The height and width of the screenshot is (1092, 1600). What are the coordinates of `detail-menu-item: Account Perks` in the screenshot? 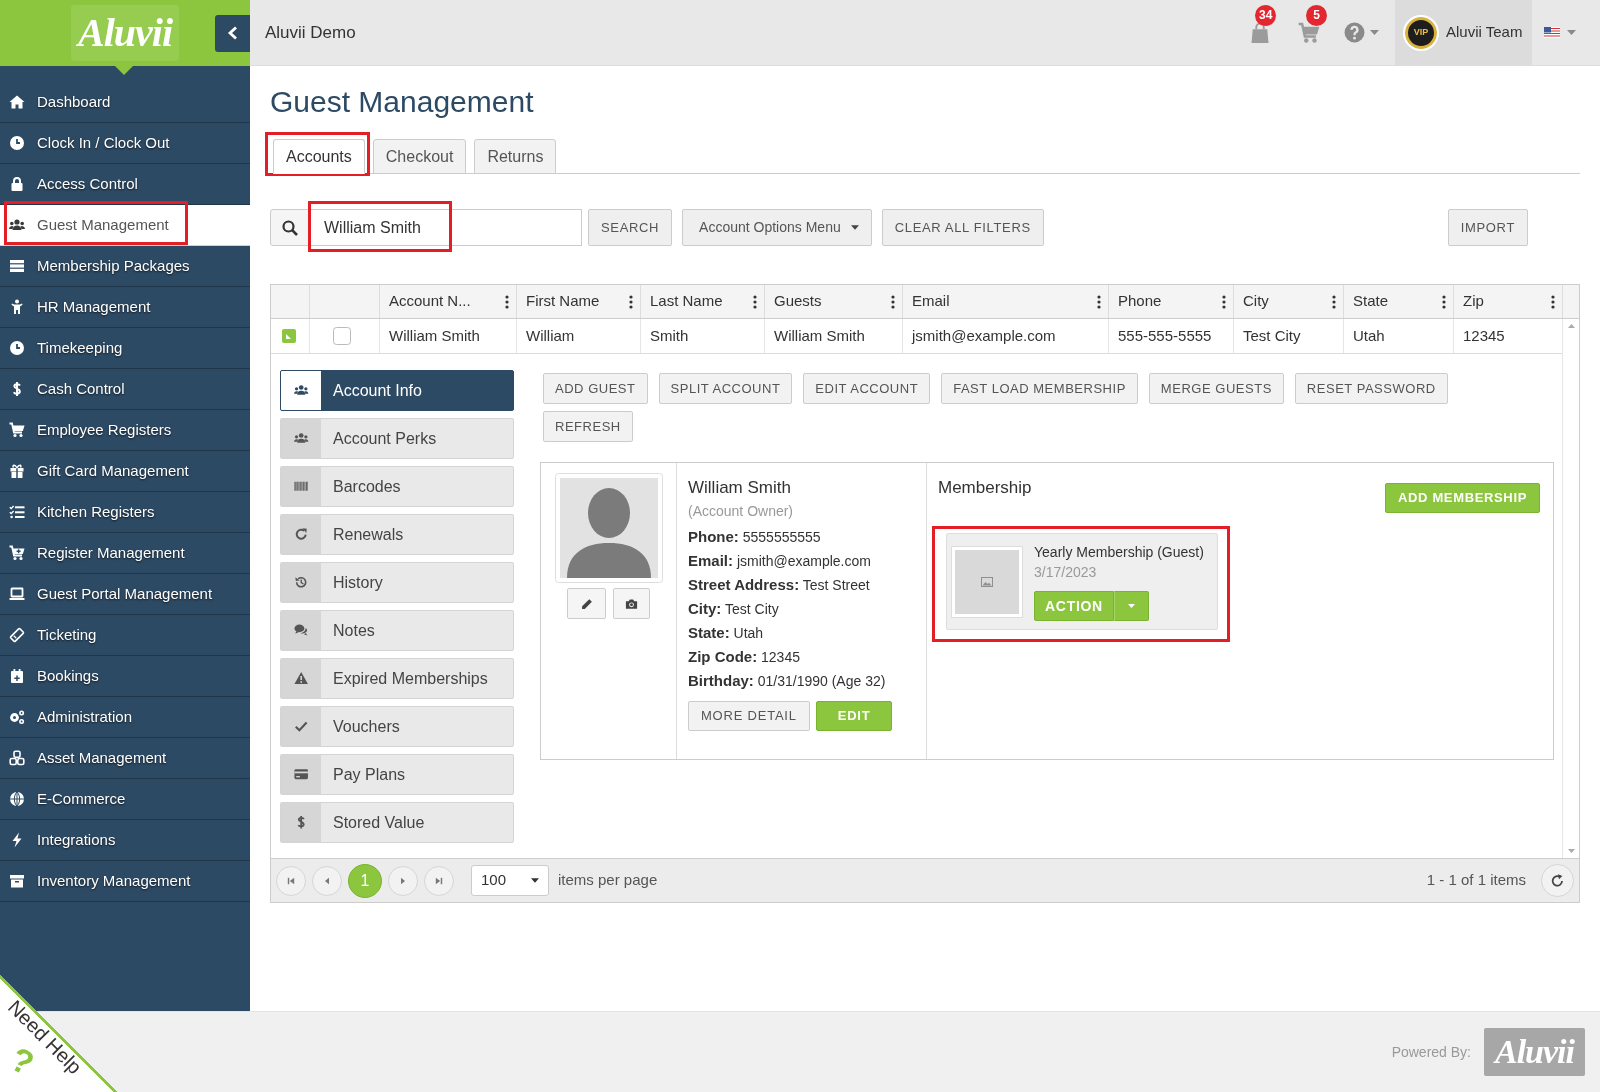 It's located at (397, 438).